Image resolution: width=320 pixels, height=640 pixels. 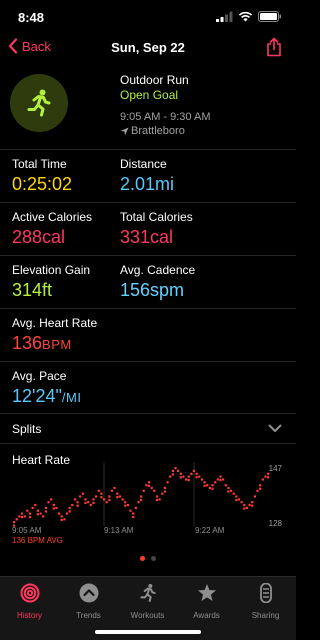 What do you see at coordinates (148, 388) in the screenshot?
I see `metric-row-pace: Avg. Pace 12'24"/MI` at bounding box center [148, 388].